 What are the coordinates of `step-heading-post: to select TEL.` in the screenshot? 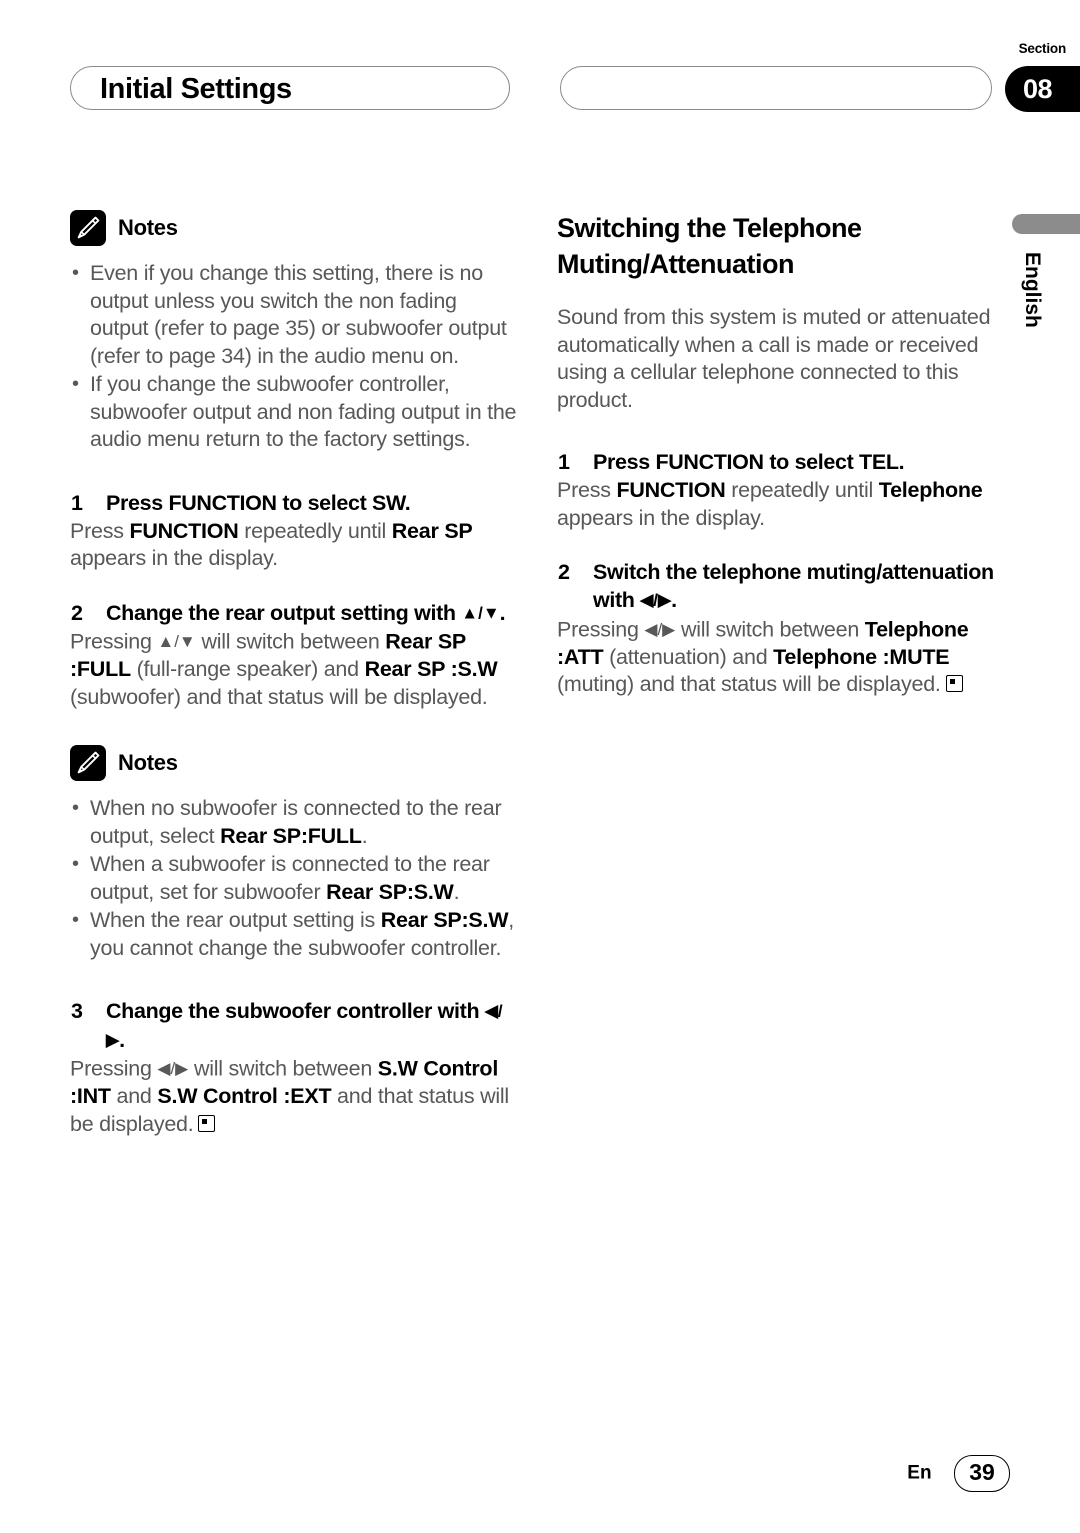 It's located at (834, 462).